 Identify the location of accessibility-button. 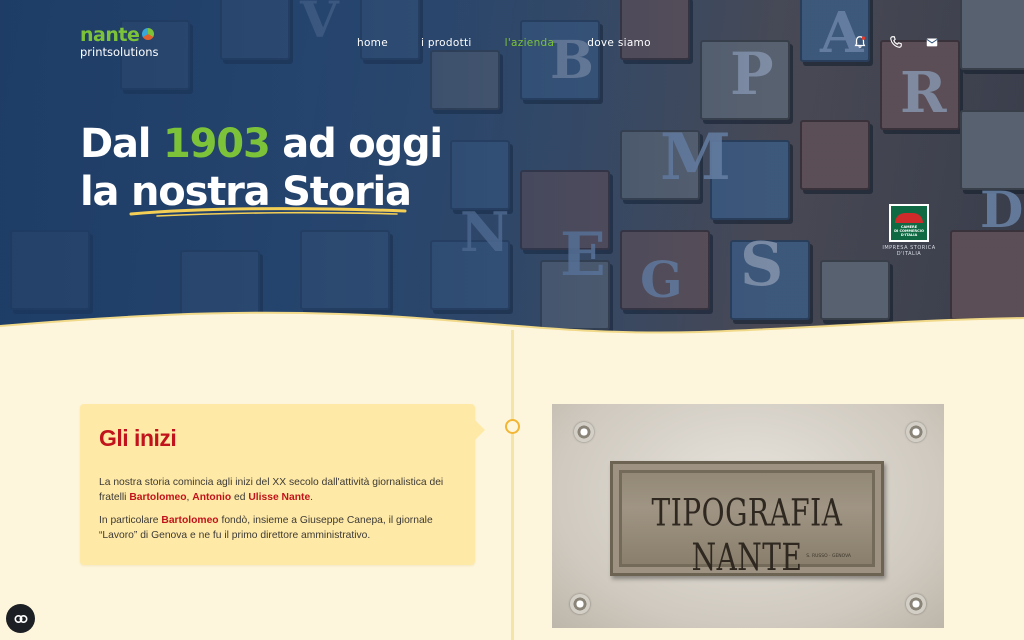
(20, 618).